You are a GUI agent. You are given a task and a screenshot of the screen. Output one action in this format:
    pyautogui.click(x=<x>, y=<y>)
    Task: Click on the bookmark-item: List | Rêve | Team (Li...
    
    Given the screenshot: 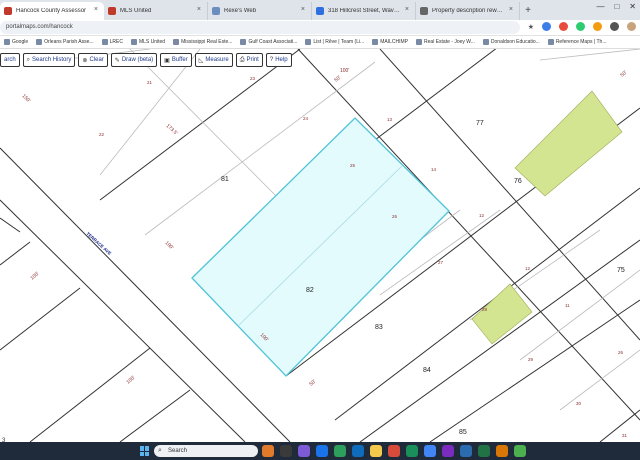 What is the action you would take?
    pyautogui.click(x=334, y=42)
    